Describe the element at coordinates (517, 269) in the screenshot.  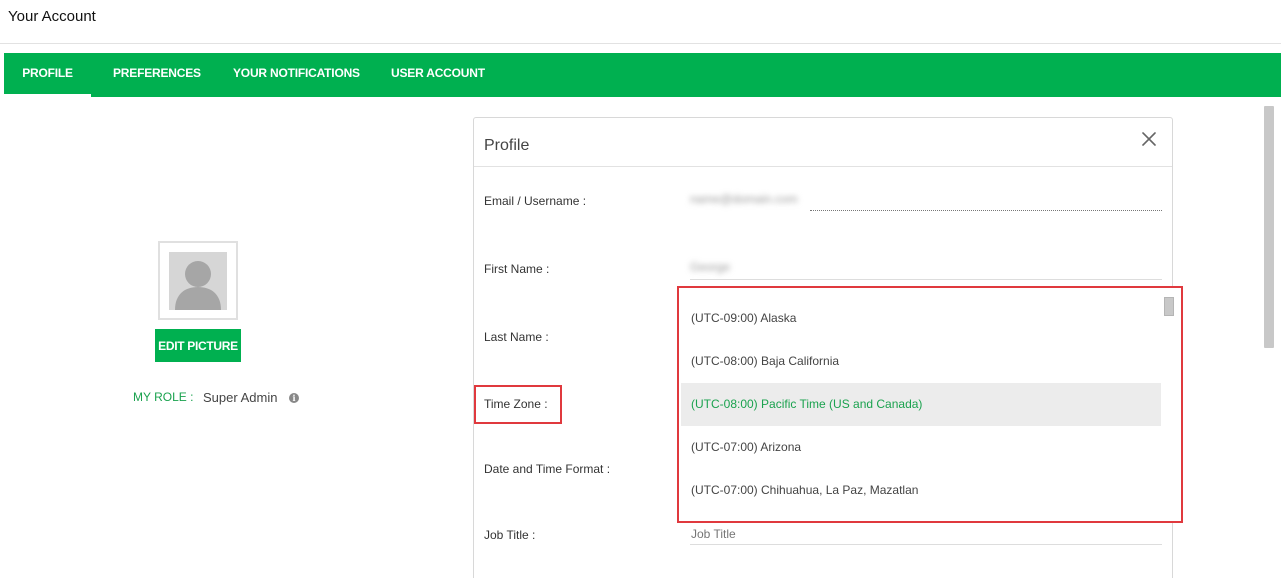
I see `first-name-label: First Name :` at that location.